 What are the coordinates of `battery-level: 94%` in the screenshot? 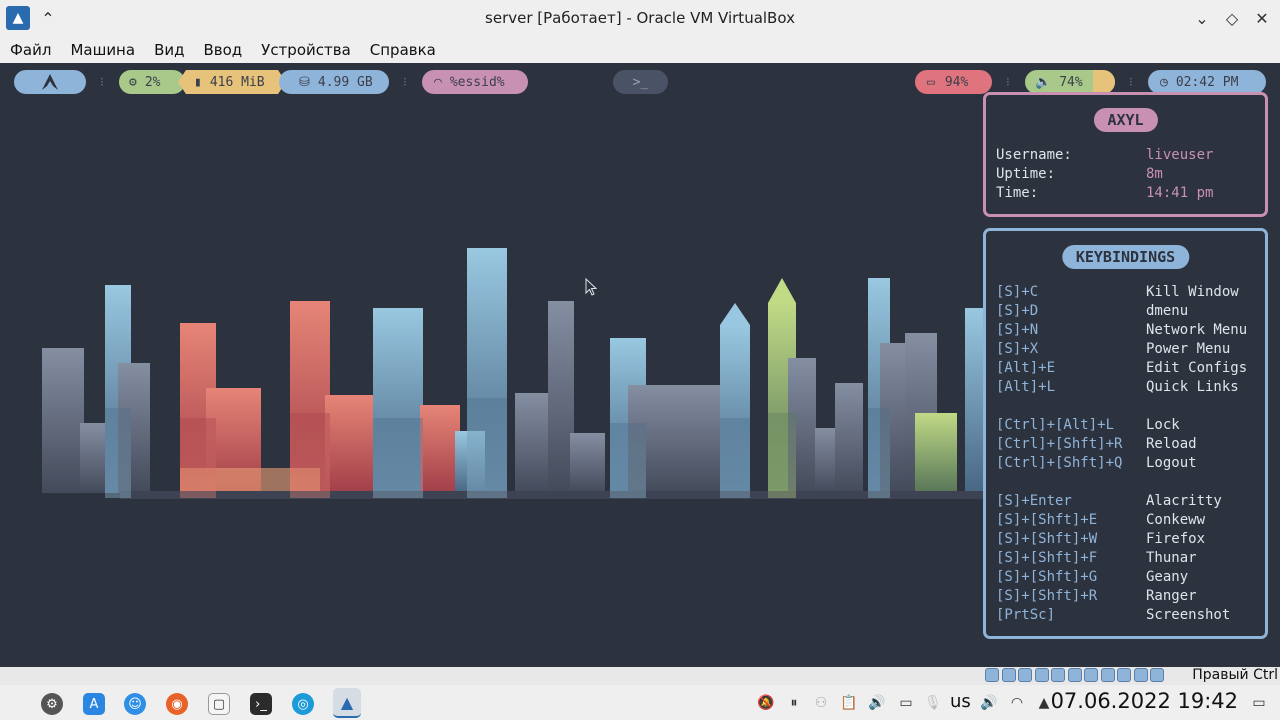 It's located at (956, 82).